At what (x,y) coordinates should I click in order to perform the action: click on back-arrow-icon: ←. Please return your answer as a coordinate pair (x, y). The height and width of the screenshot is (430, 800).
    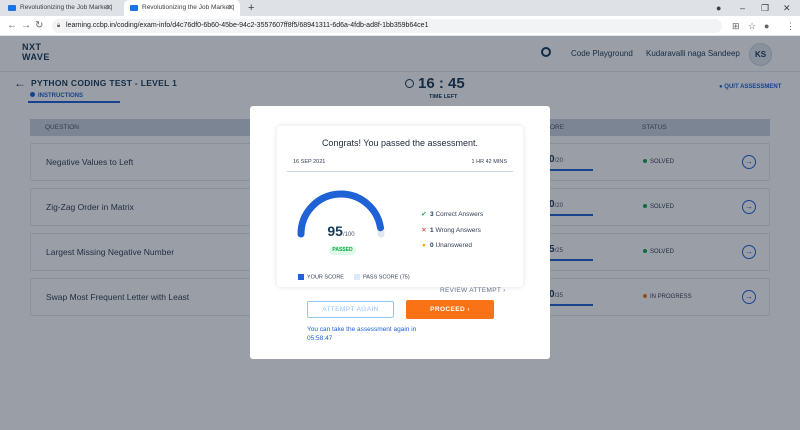
    Looking at the image, I should click on (12, 26).